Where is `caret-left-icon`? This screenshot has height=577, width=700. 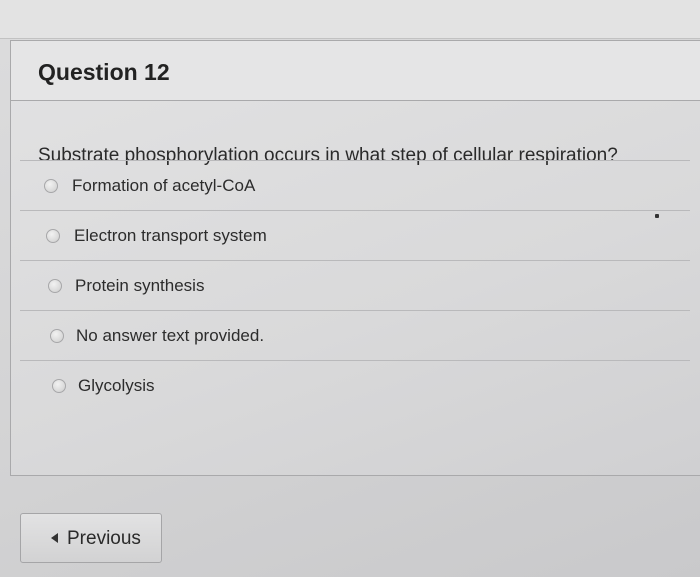
caret-left-icon is located at coordinates (54, 538).